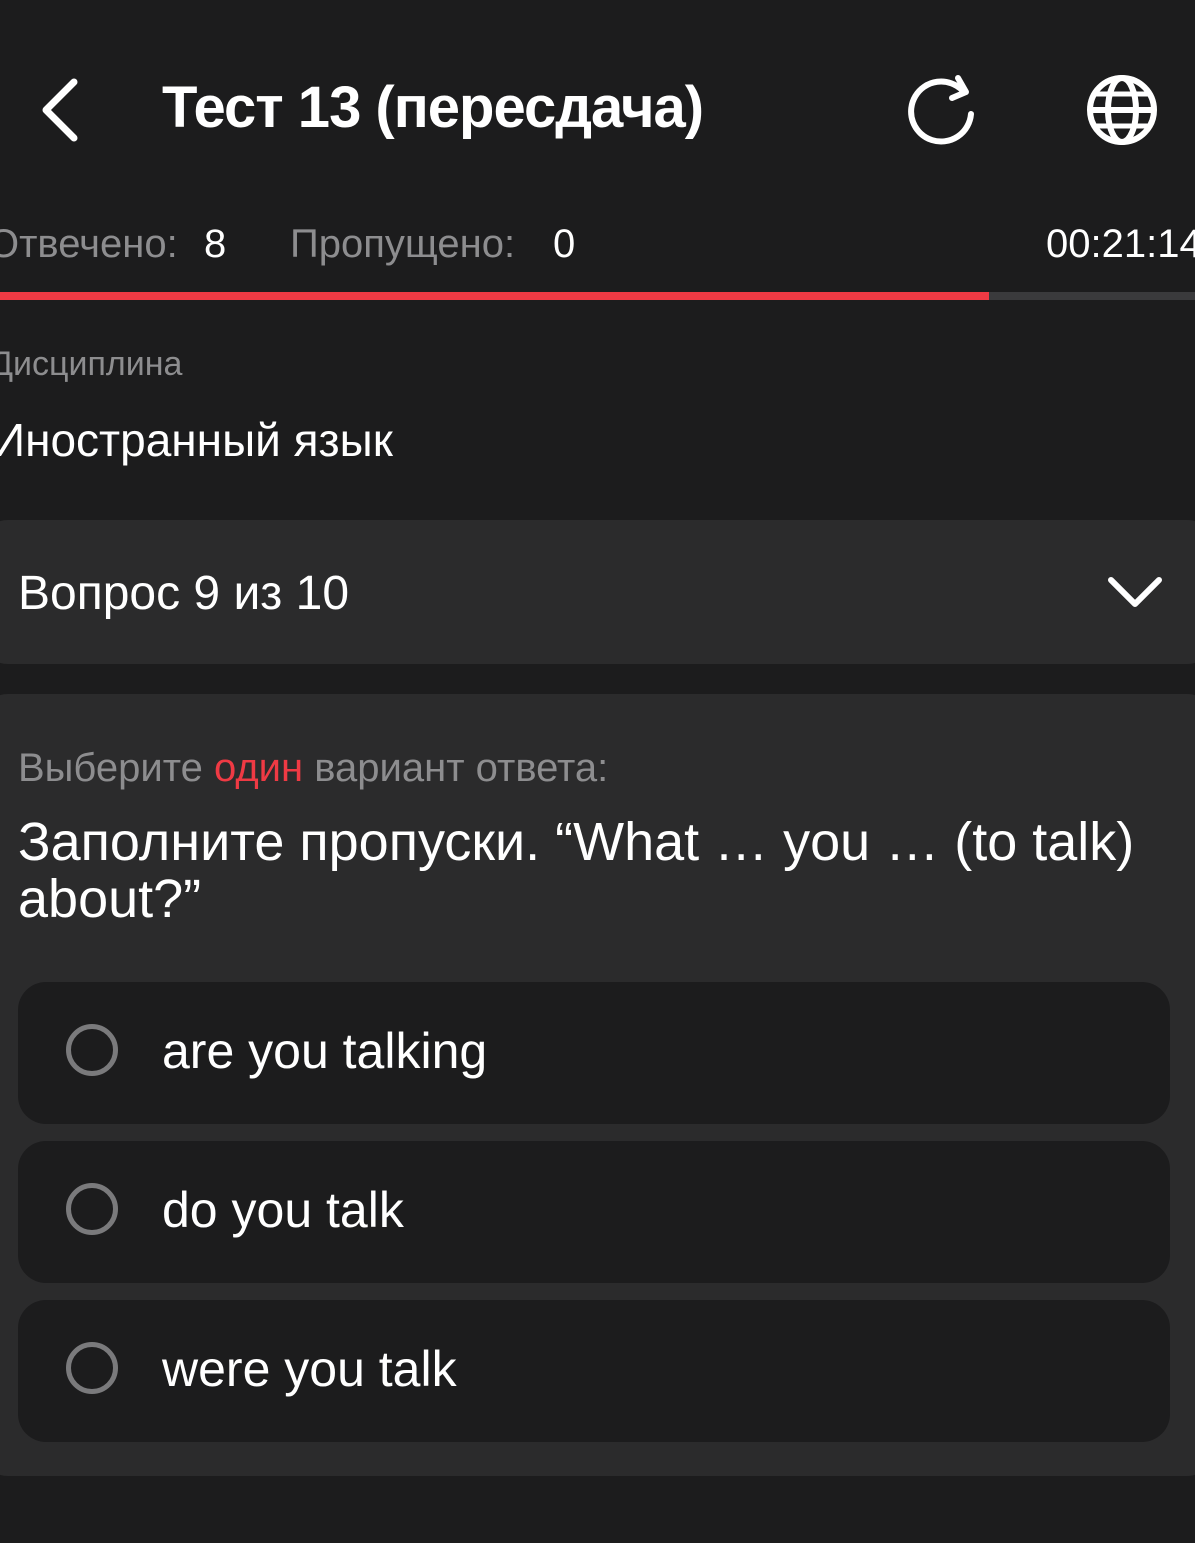 The image size is (1195, 1543). I want to click on progress-fill, so click(495, 296).